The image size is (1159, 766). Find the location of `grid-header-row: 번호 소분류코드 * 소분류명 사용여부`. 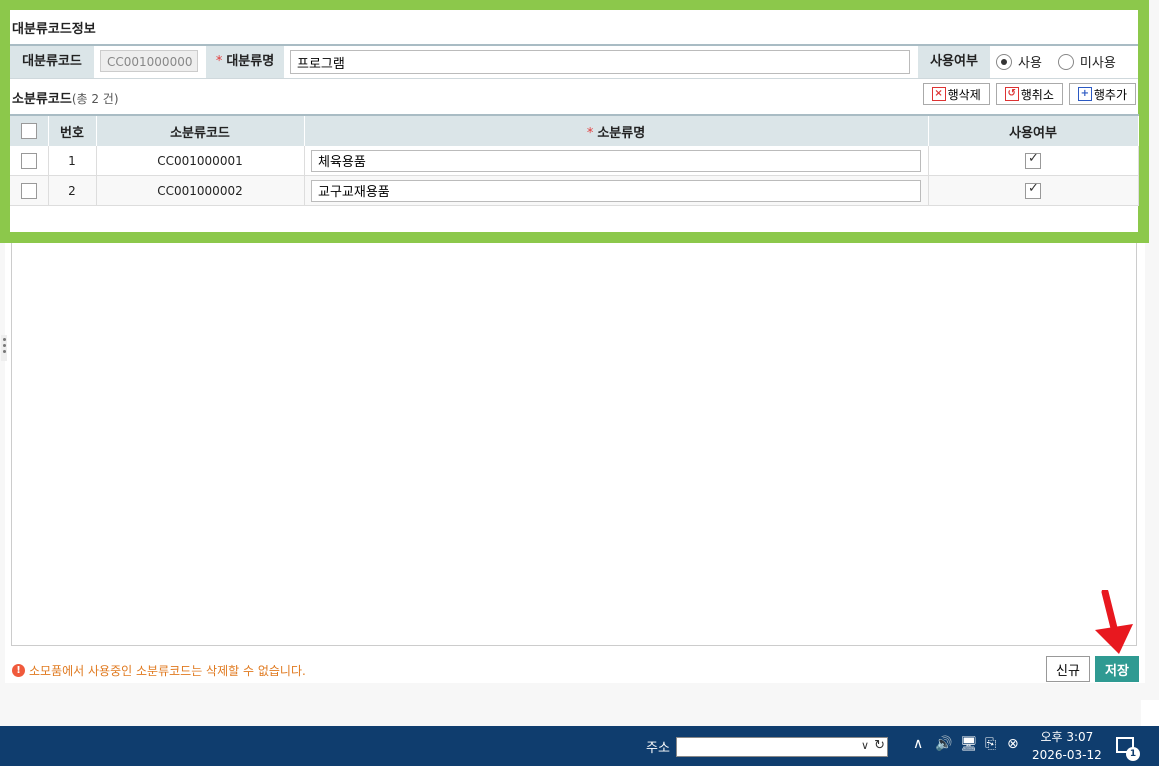

grid-header-row: 번호 소분류코드 * 소분류명 사용여부 is located at coordinates (574, 130).